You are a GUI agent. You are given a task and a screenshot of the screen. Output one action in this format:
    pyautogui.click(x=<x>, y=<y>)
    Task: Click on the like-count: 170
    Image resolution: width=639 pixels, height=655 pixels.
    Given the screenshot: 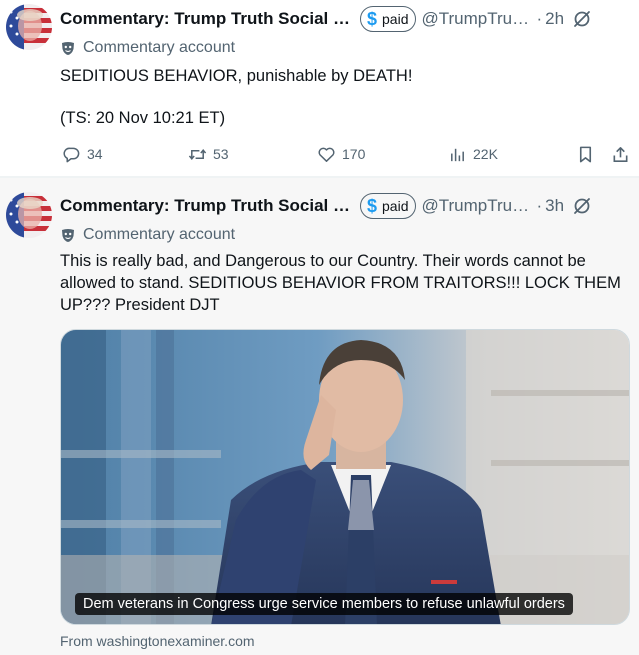 What is the action you would take?
    pyautogui.click(x=354, y=154)
    